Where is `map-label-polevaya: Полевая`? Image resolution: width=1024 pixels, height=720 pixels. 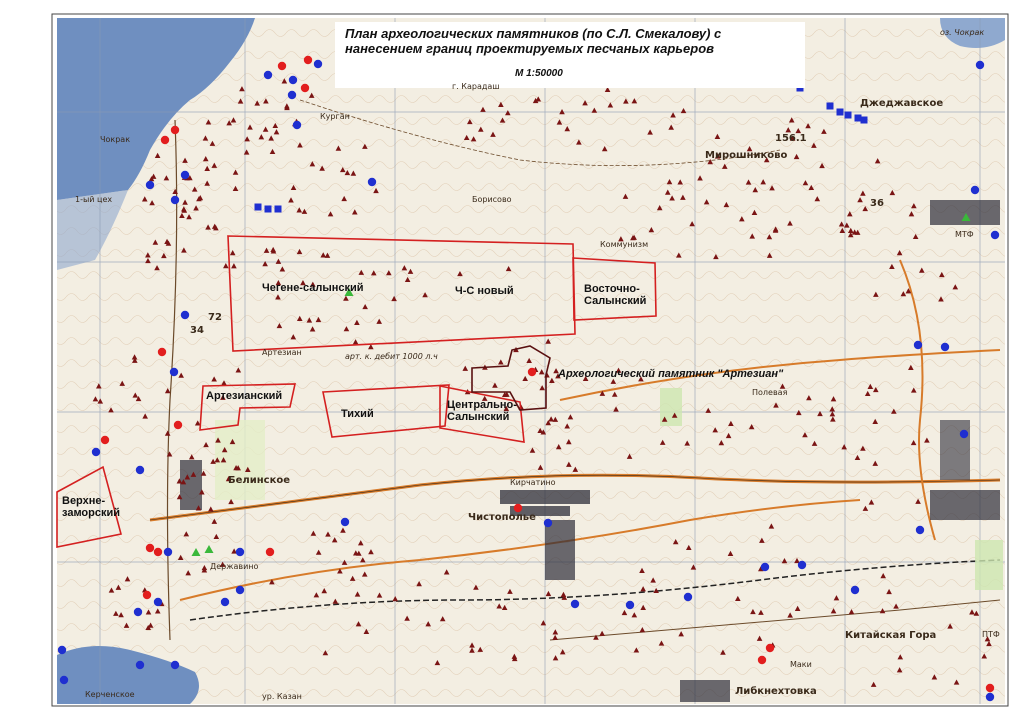
map-label-polevaya: Полевая is located at coordinates (770, 392).